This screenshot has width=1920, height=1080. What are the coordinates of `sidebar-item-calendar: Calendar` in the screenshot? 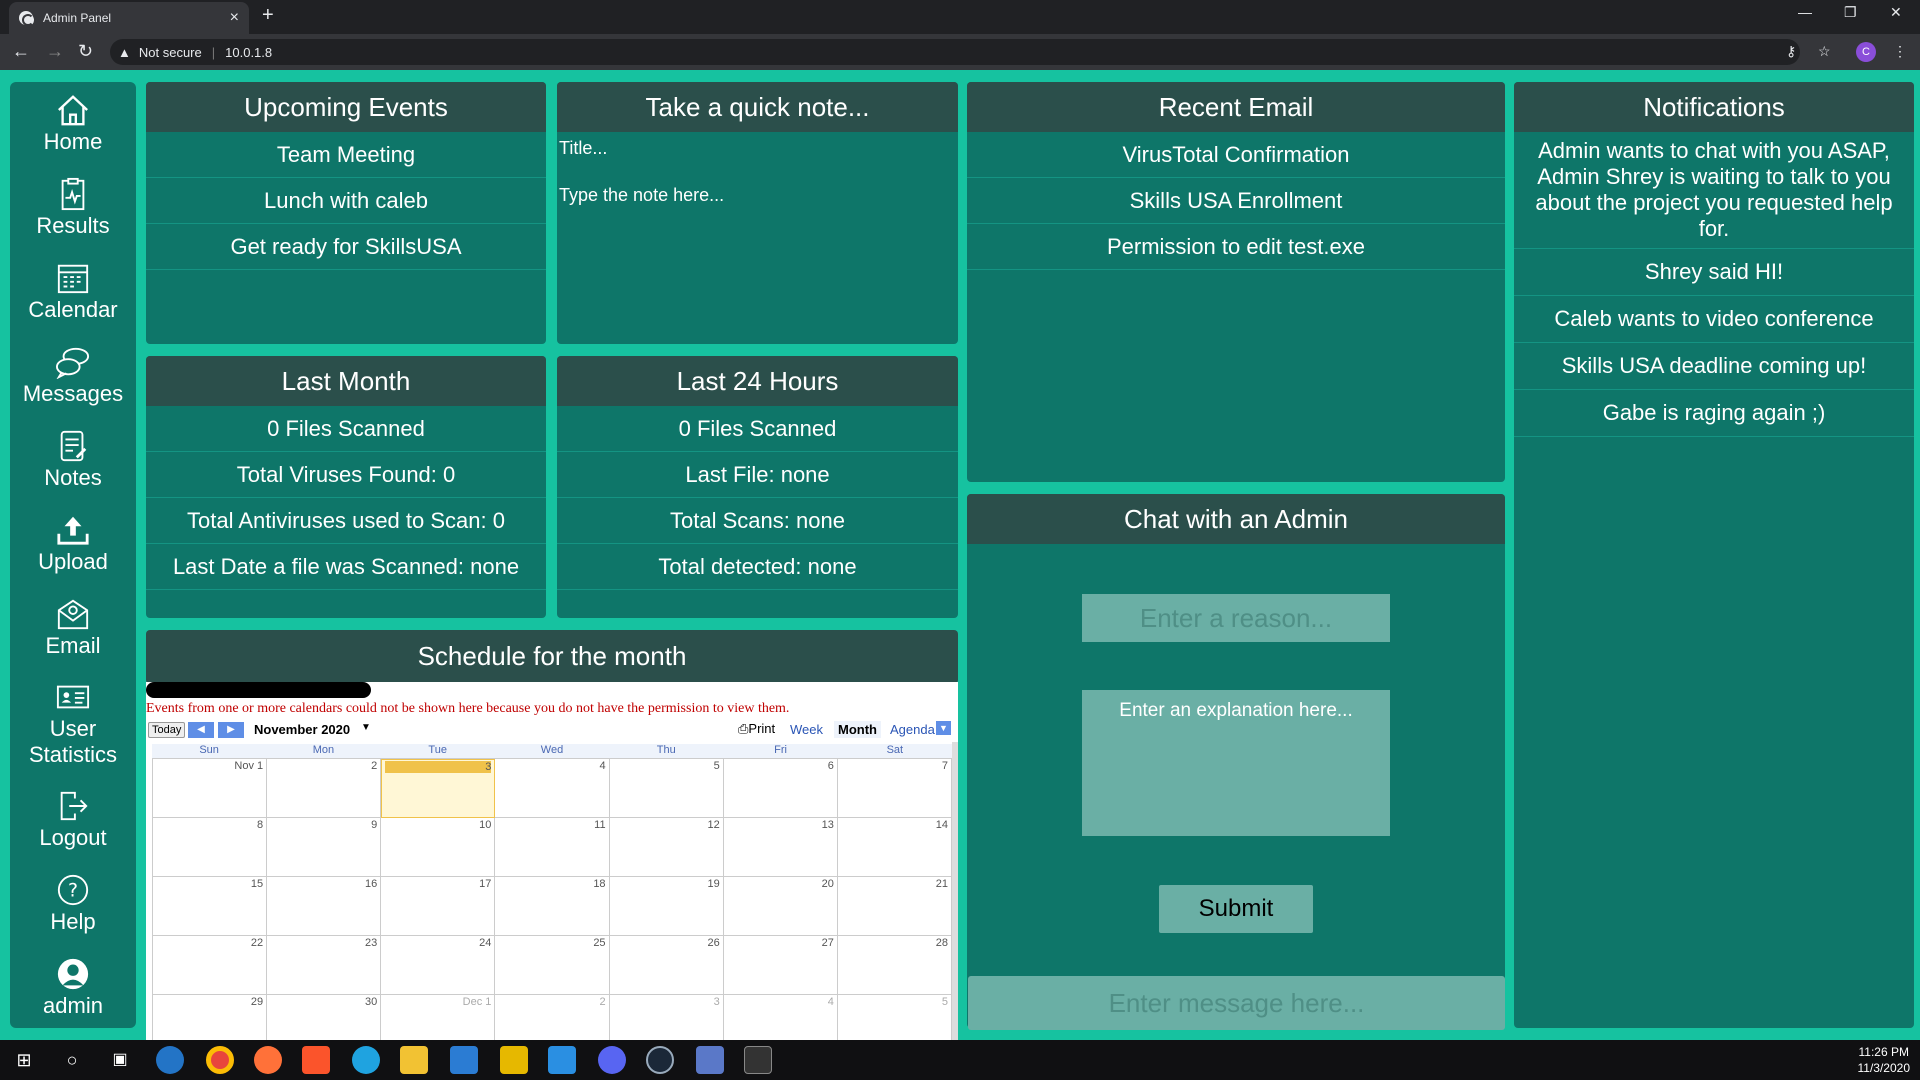 It's located at (73, 292).